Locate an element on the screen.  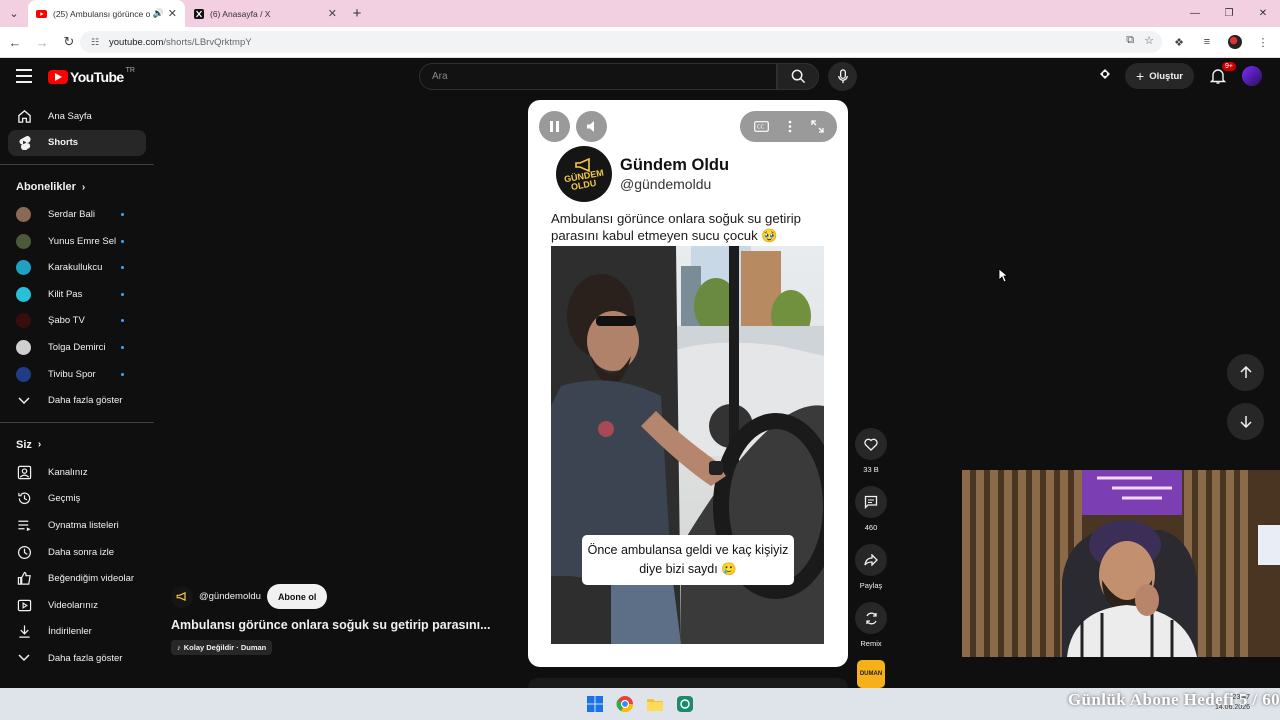
close-window-icon: ✕ is located at coordinates (1263, 13).